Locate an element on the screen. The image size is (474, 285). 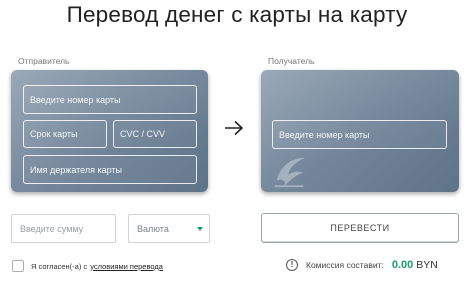
sender-card-number-placeholder: Введите номер карты is located at coordinates (75, 99).